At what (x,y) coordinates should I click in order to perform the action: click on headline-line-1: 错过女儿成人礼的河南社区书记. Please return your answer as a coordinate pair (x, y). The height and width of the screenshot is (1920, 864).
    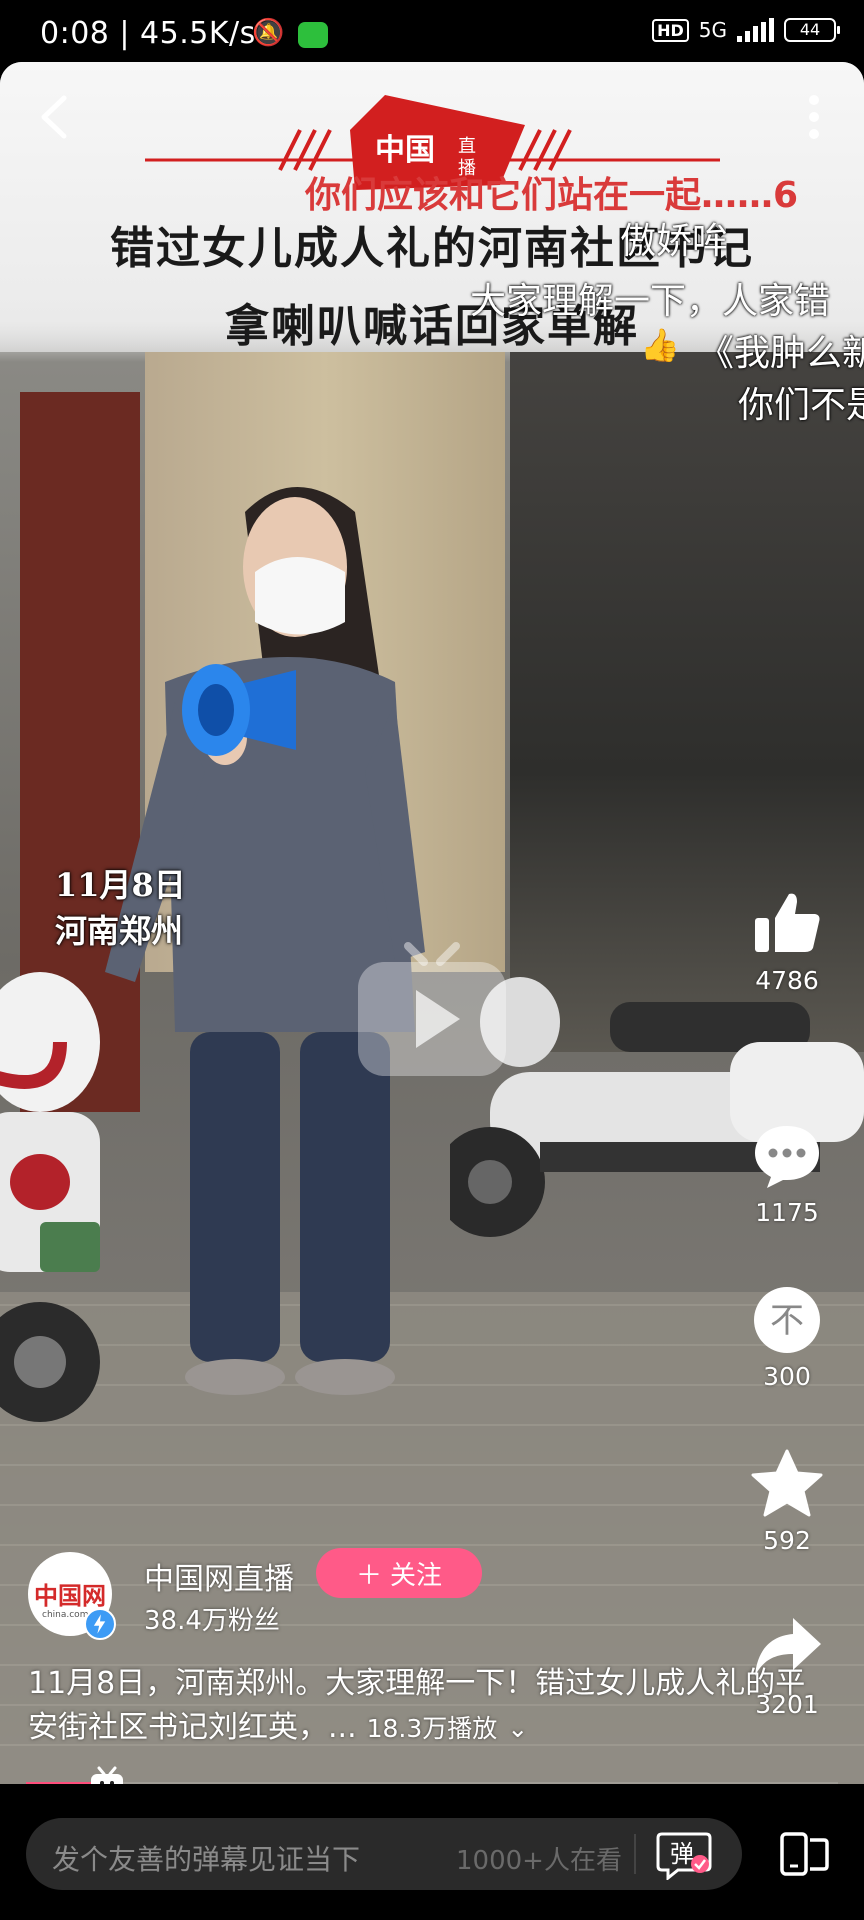
    Looking at the image, I should click on (432, 248).